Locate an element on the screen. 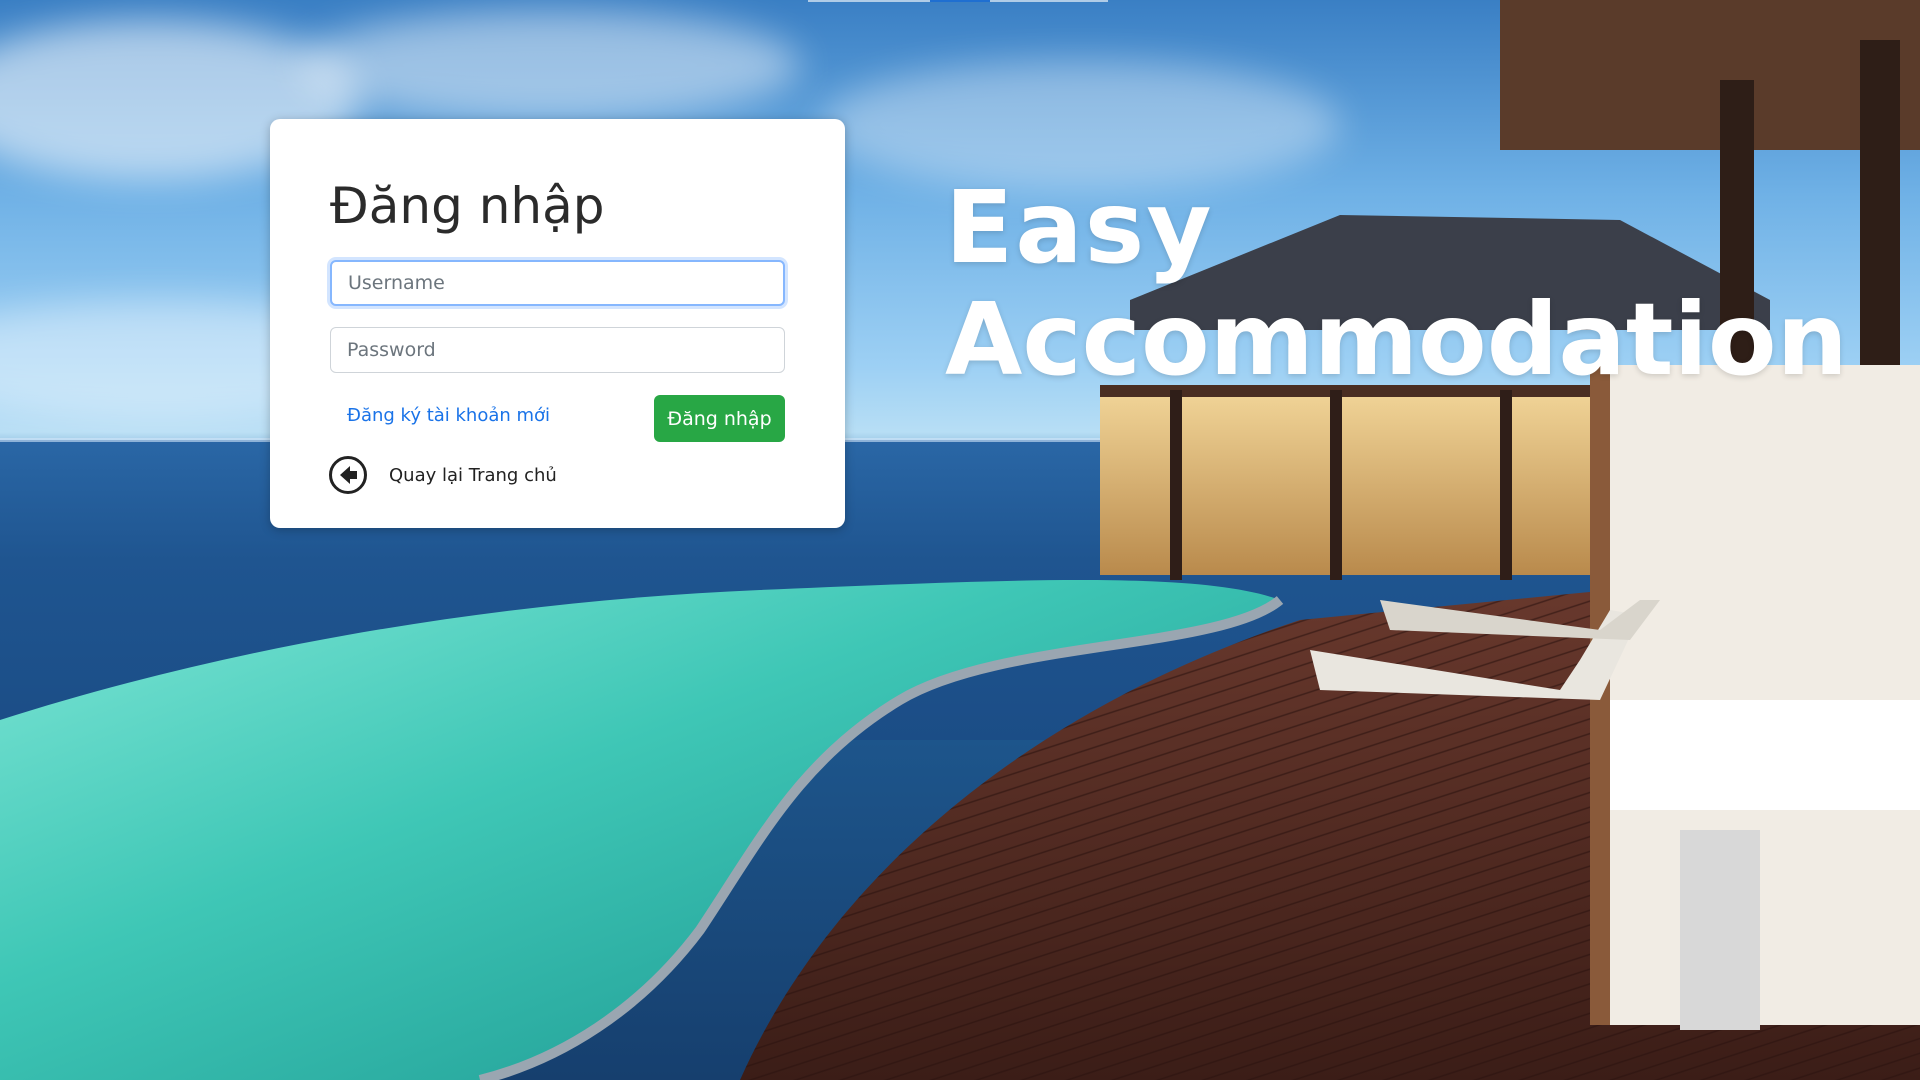  login-title: Đăng nhập is located at coordinates (467, 206).